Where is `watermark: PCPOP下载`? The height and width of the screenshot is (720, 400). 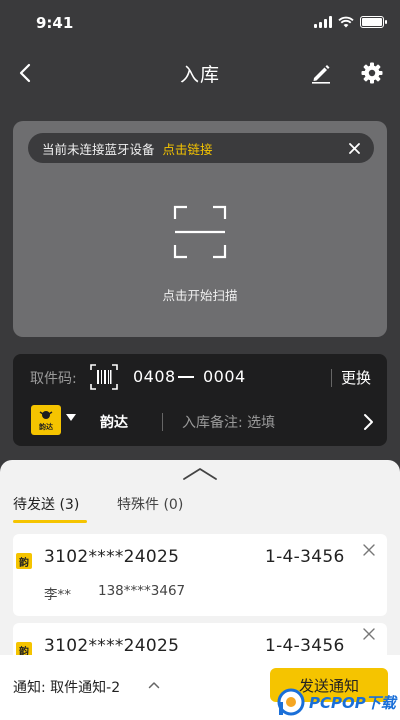 watermark: PCPOP下载 is located at coordinates (336, 702).